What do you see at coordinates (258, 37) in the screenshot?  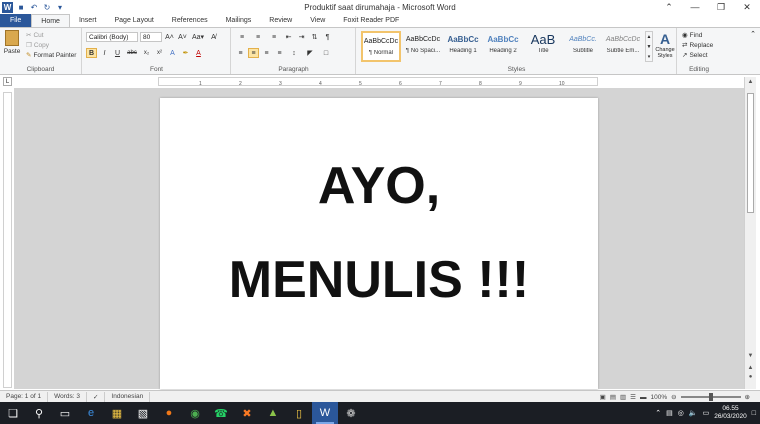 I see `numbering-icon: ≡` at bounding box center [258, 37].